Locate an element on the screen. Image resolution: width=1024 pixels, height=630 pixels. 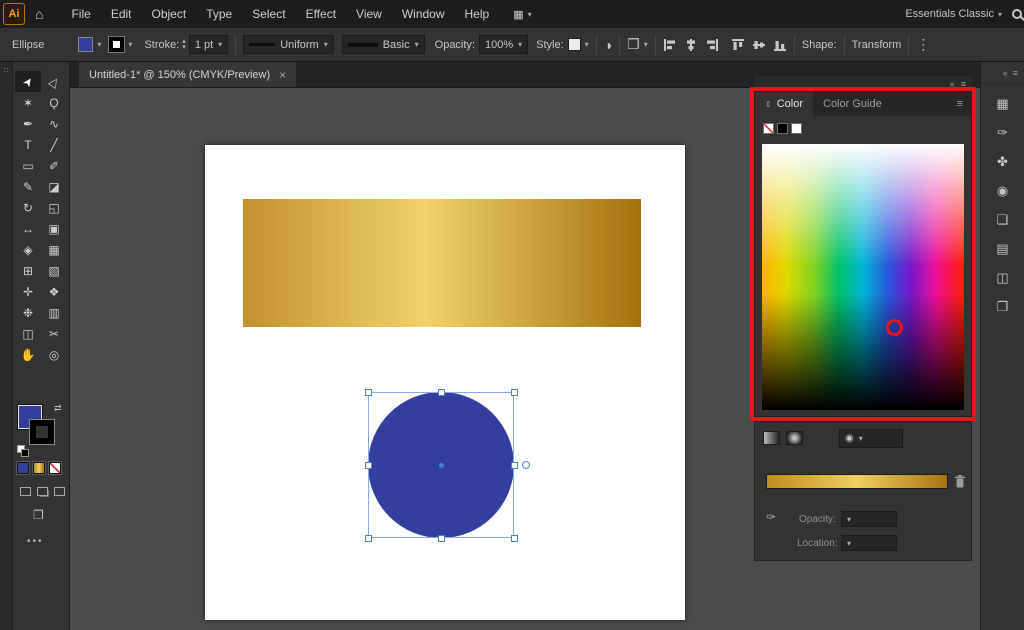
brush-definition-dropdown: Basic is located at coordinates (383, 44).